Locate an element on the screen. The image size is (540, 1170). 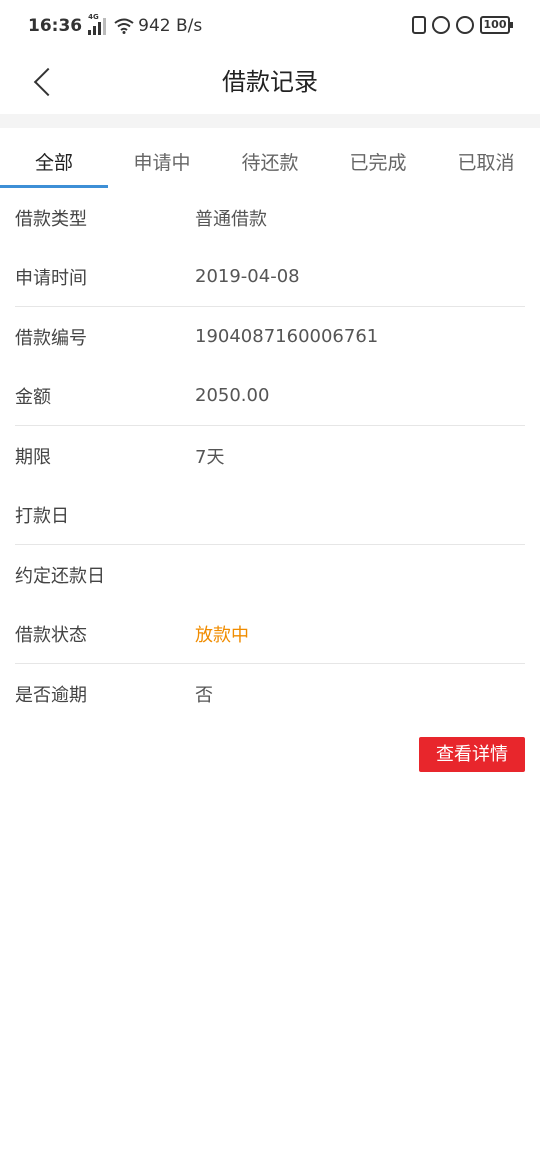
row-due-date: 约定还款日 is located at coordinates (270, 575).